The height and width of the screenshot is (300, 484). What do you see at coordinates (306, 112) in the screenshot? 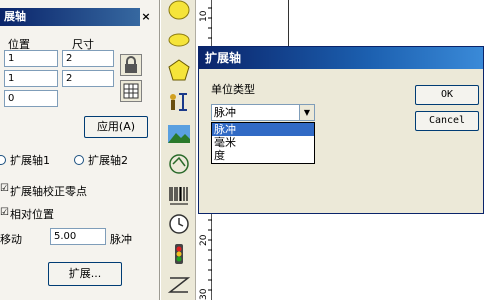
I see `chevron-down-icon: ▼` at bounding box center [306, 112].